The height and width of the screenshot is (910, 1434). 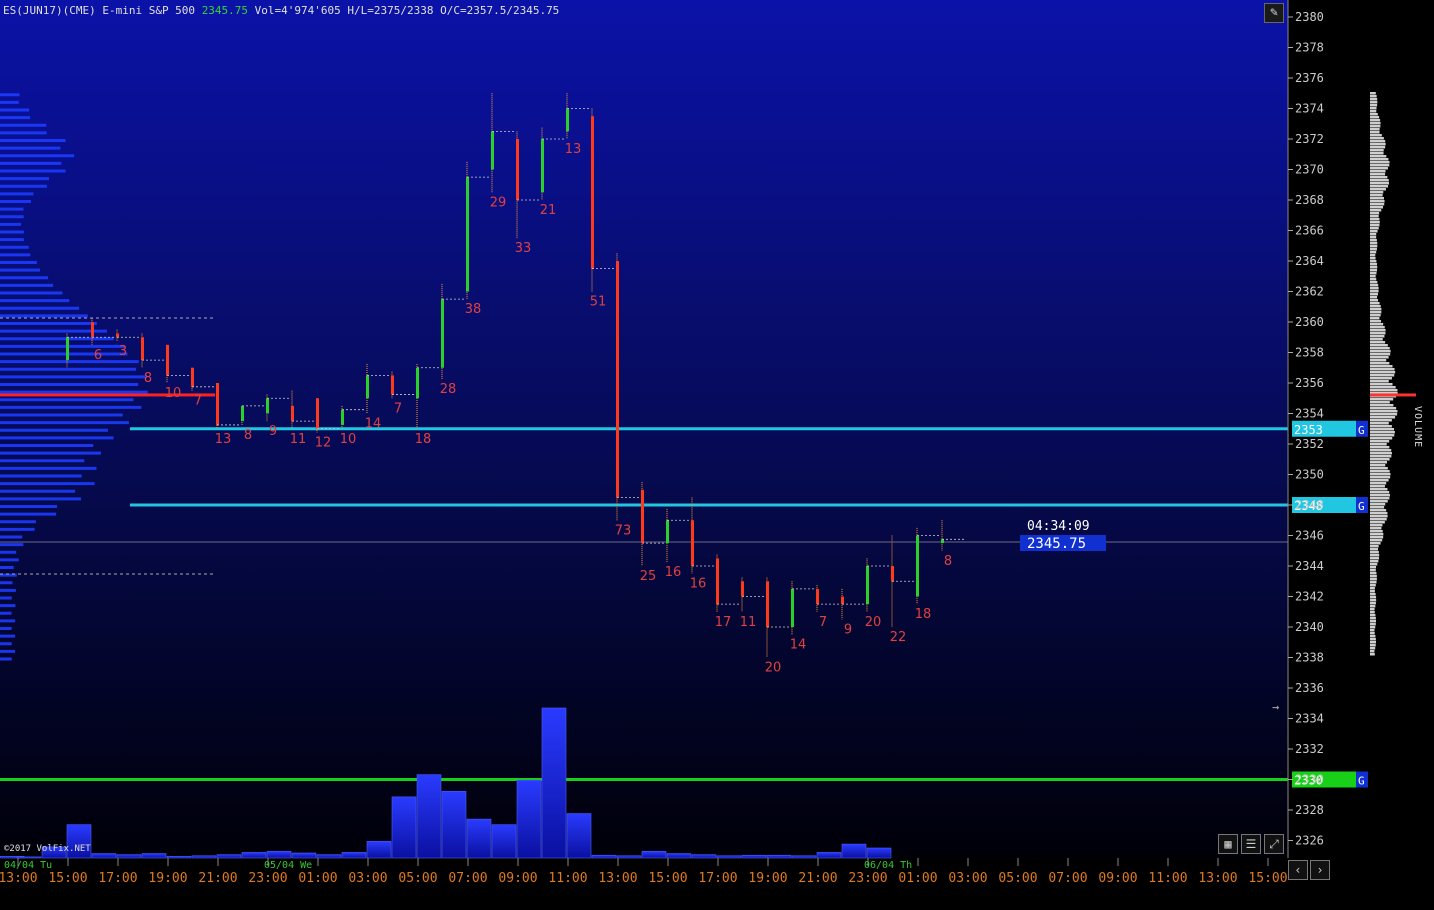 What do you see at coordinates (1309, 444) in the screenshot?
I see `price-tick-label: 2352` at bounding box center [1309, 444].